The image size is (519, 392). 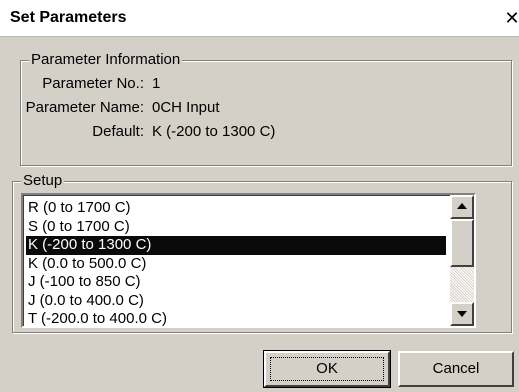 I want to click on list-item: T (-200.0 to 400.0 C), so click(x=236, y=318).